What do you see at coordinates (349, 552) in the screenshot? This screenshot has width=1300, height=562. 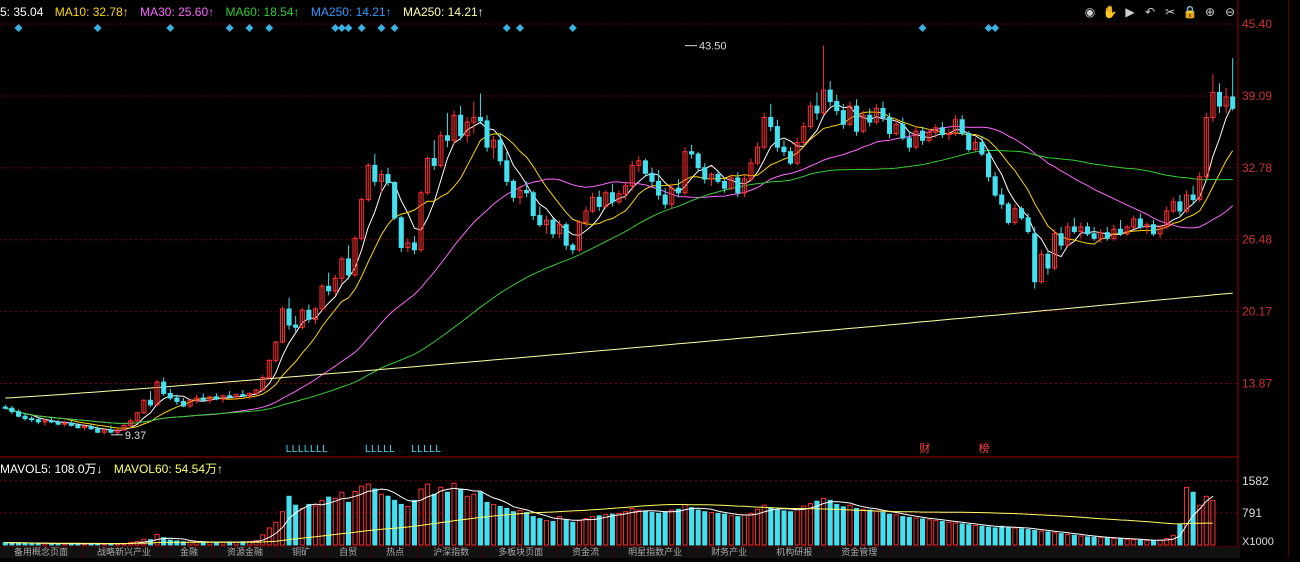 I see `tab-5: 自贸` at bounding box center [349, 552].